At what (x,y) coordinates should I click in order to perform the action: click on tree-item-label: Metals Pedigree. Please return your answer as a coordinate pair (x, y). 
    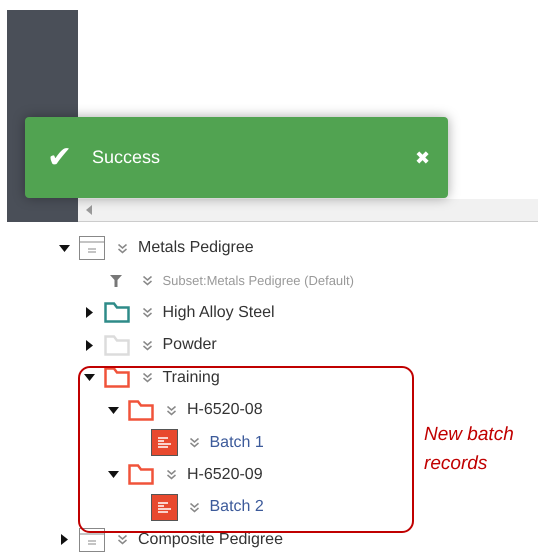
    Looking at the image, I should click on (196, 248).